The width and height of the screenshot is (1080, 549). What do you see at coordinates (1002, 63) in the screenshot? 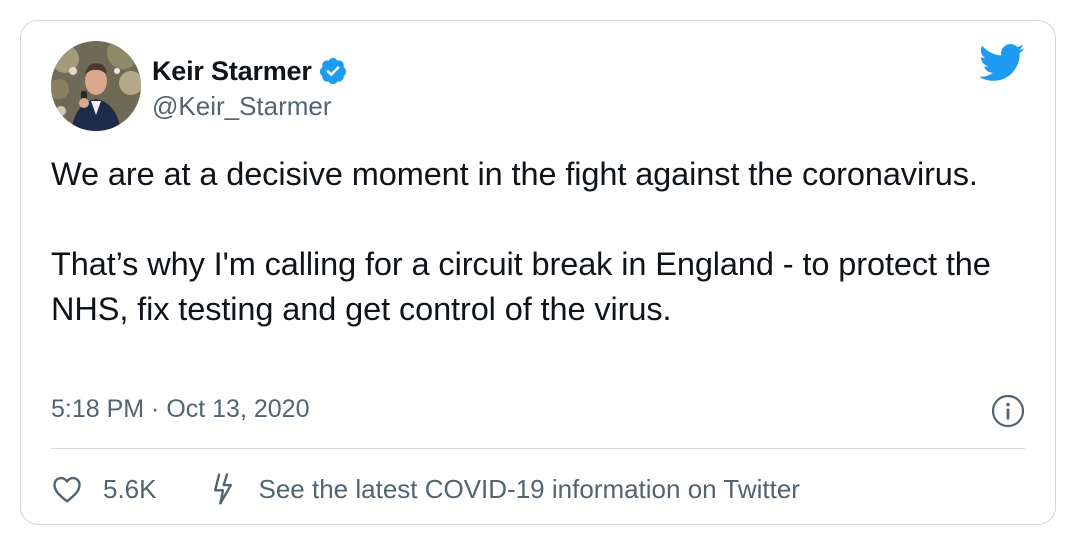
I see `twitter-bird-icon` at bounding box center [1002, 63].